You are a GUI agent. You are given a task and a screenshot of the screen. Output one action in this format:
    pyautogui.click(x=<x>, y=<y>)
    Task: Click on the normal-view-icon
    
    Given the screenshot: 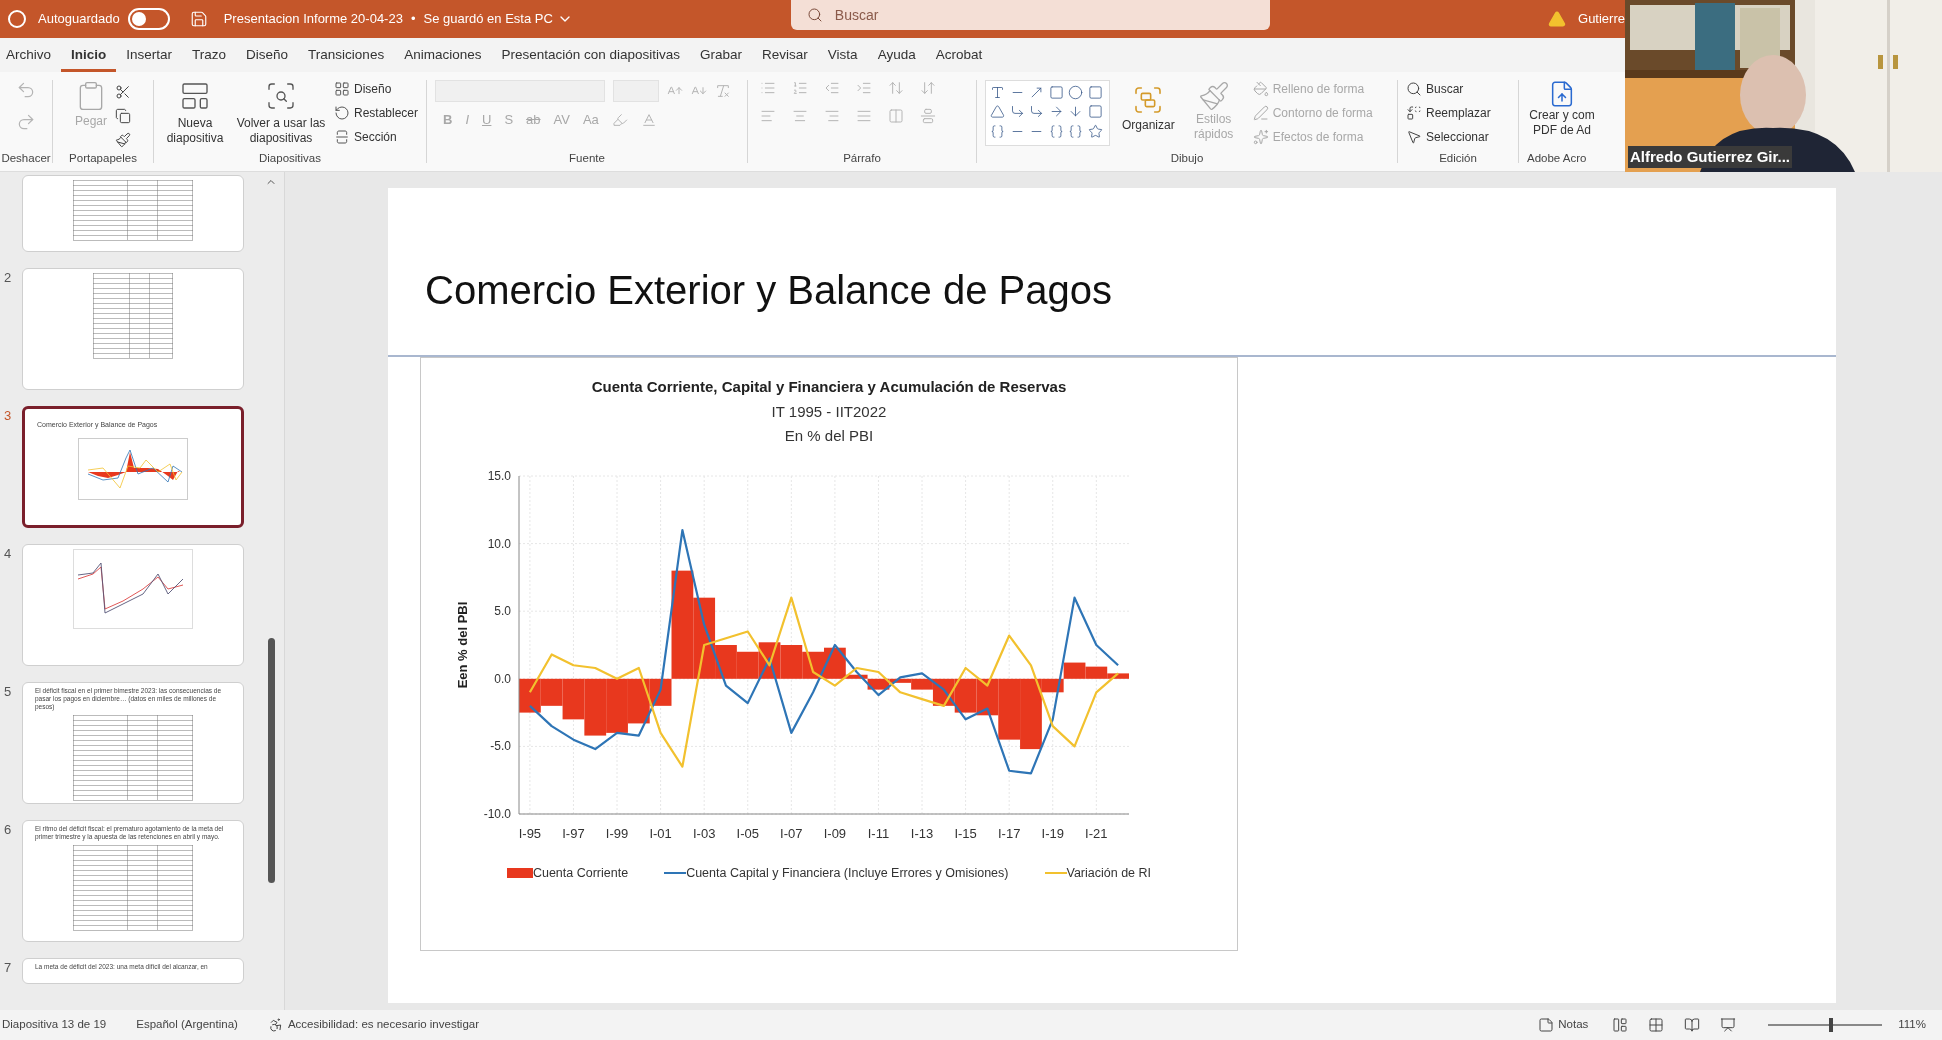 What is the action you would take?
    pyautogui.click(x=1620, y=1025)
    